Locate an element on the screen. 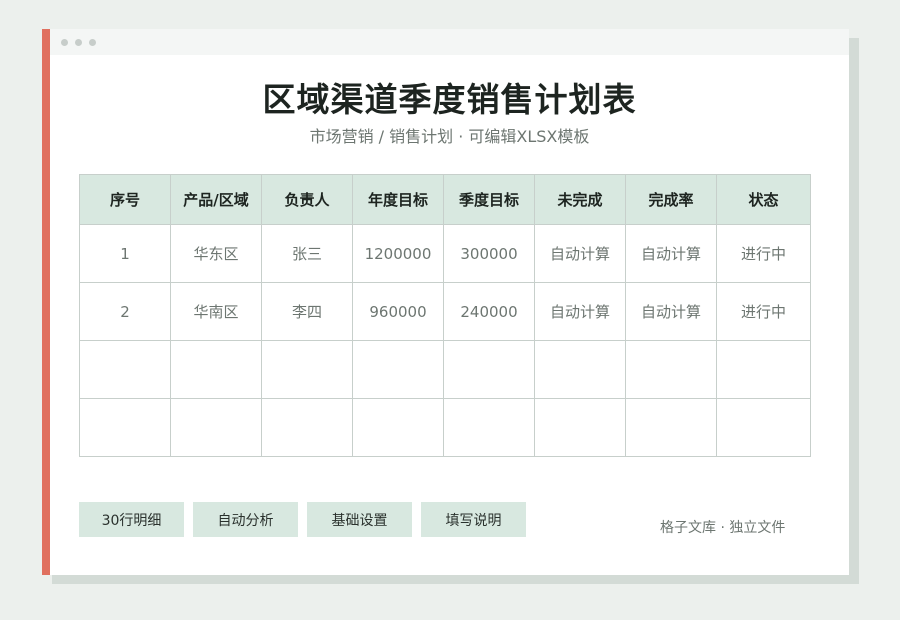  table-cell: 华南区 is located at coordinates (216, 311).